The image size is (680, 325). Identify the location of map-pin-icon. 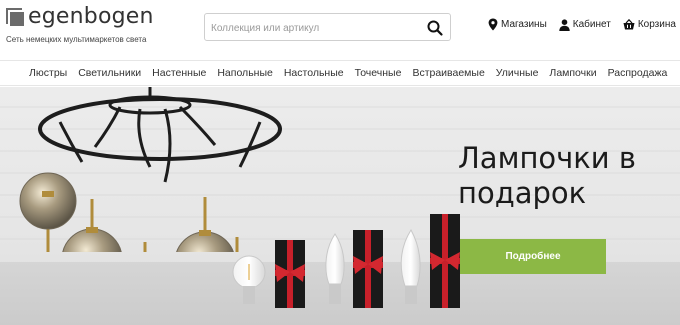
(493, 24).